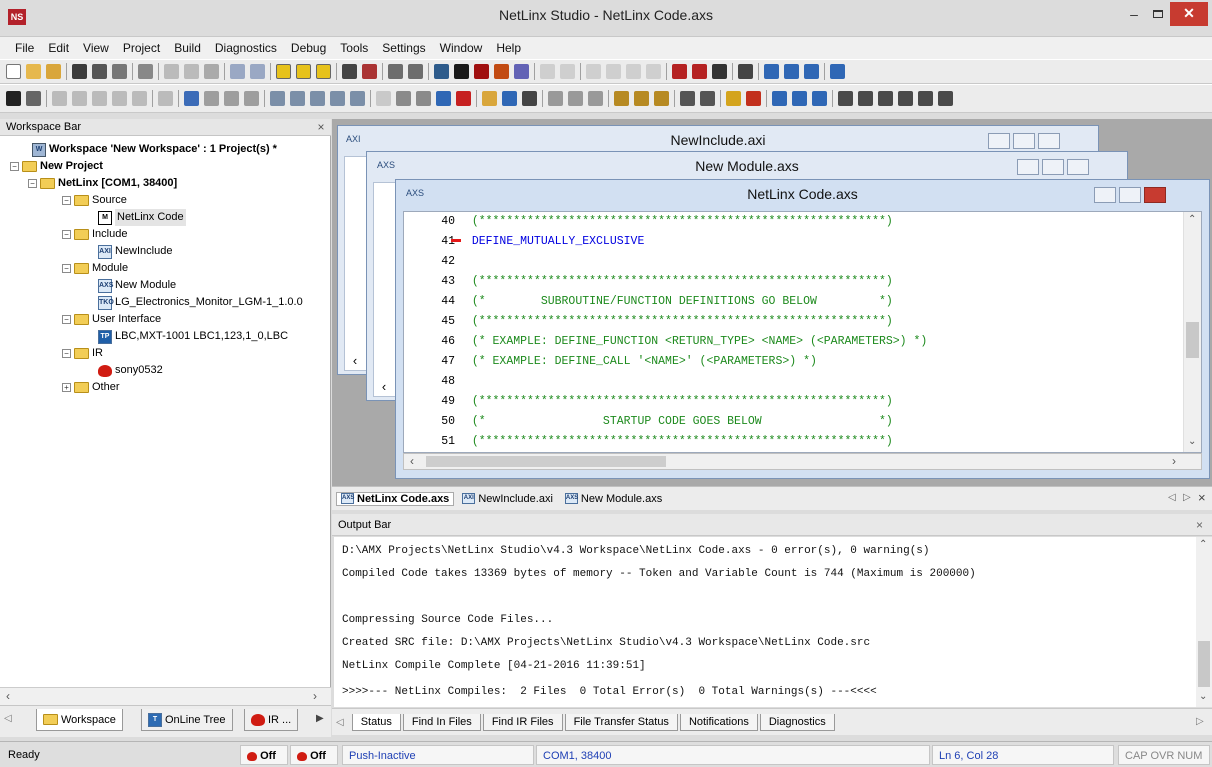 This screenshot has height=767, width=1212. Describe the element at coordinates (905, 98) in the screenshot. I see `tools-d-icon` at that location.